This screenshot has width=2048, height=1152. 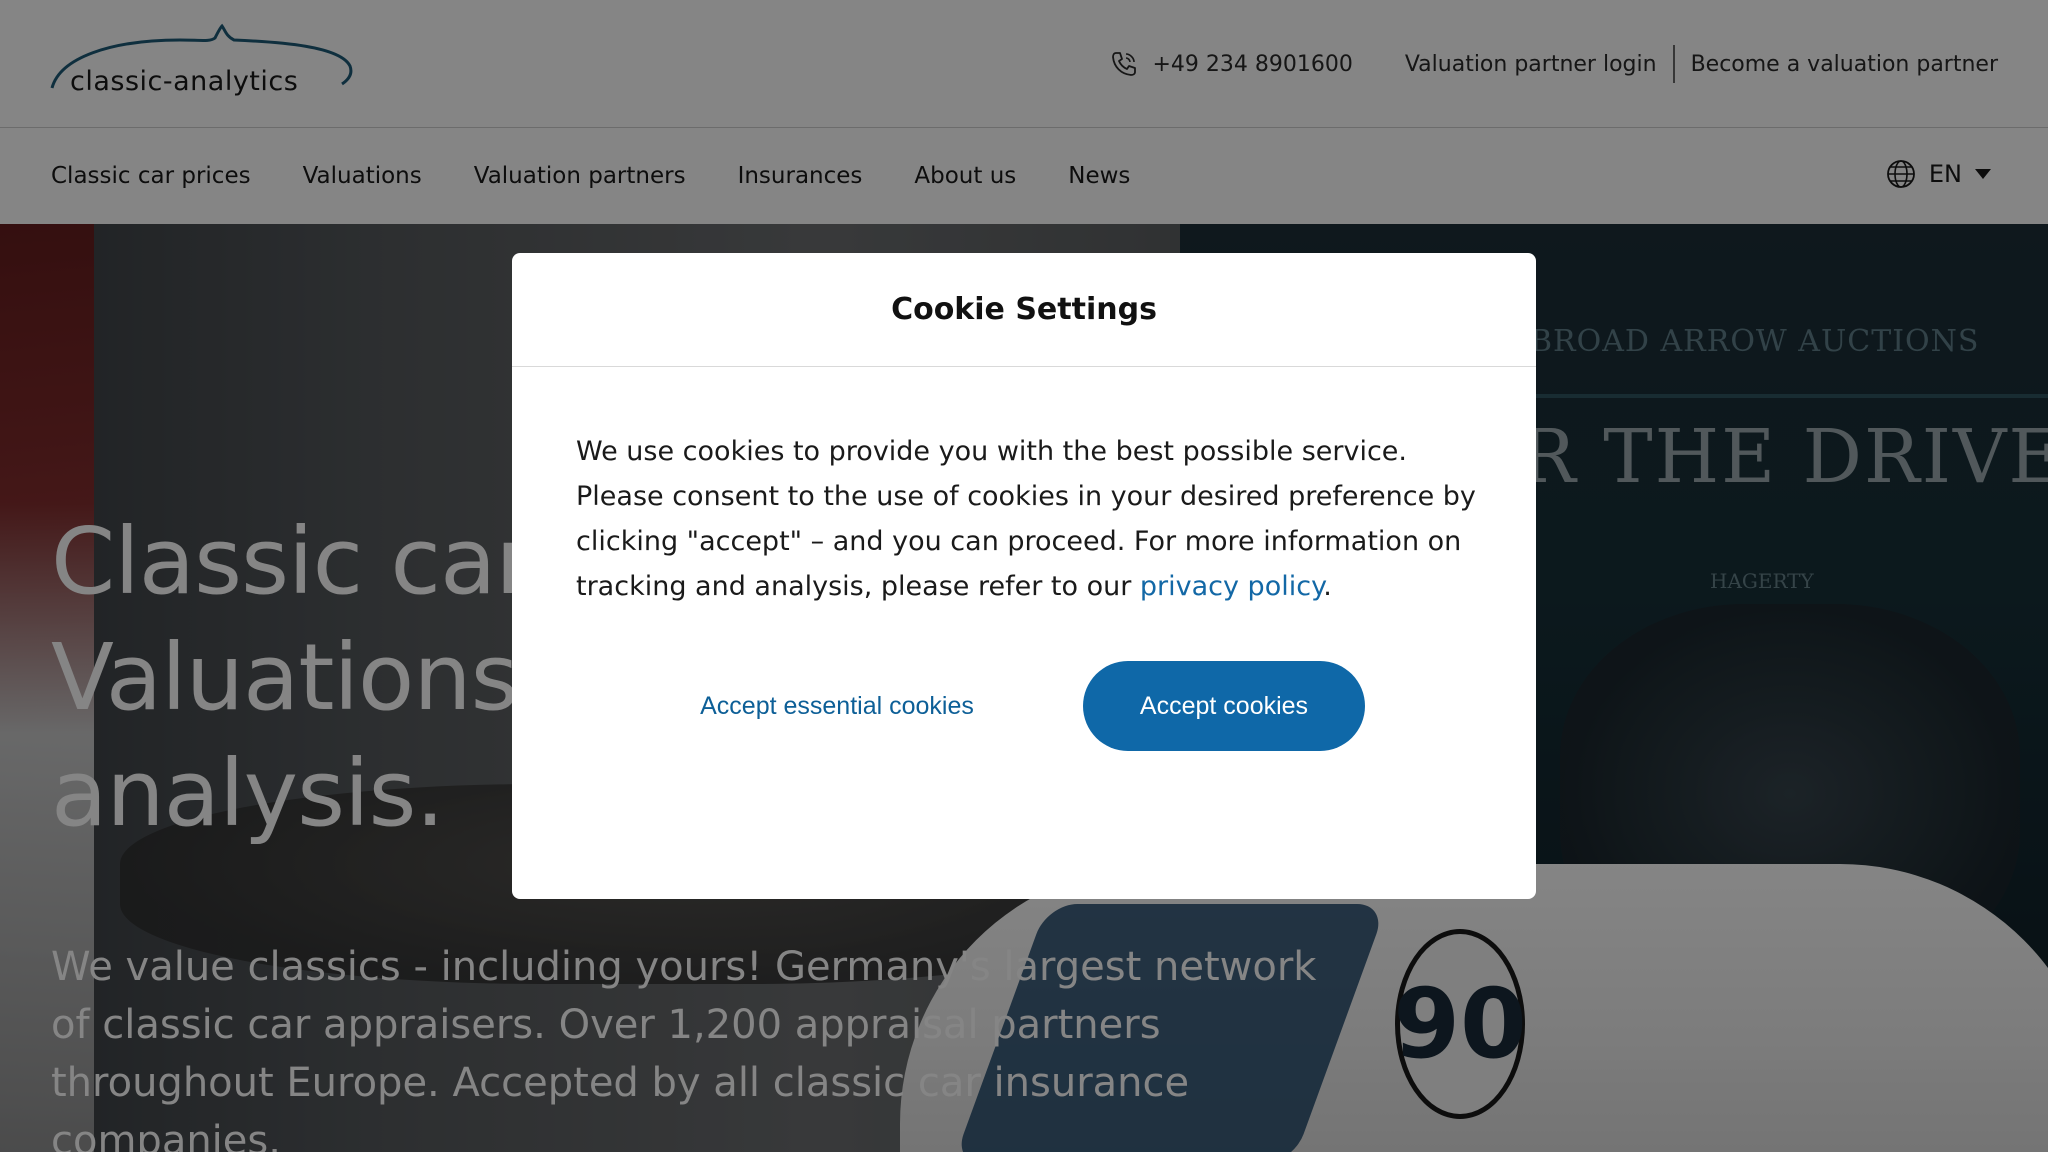 What do you see at coordinates (1327, 586) in the screenshot?
I see `modal-body-end: .` at bounding box center [1327, 586].